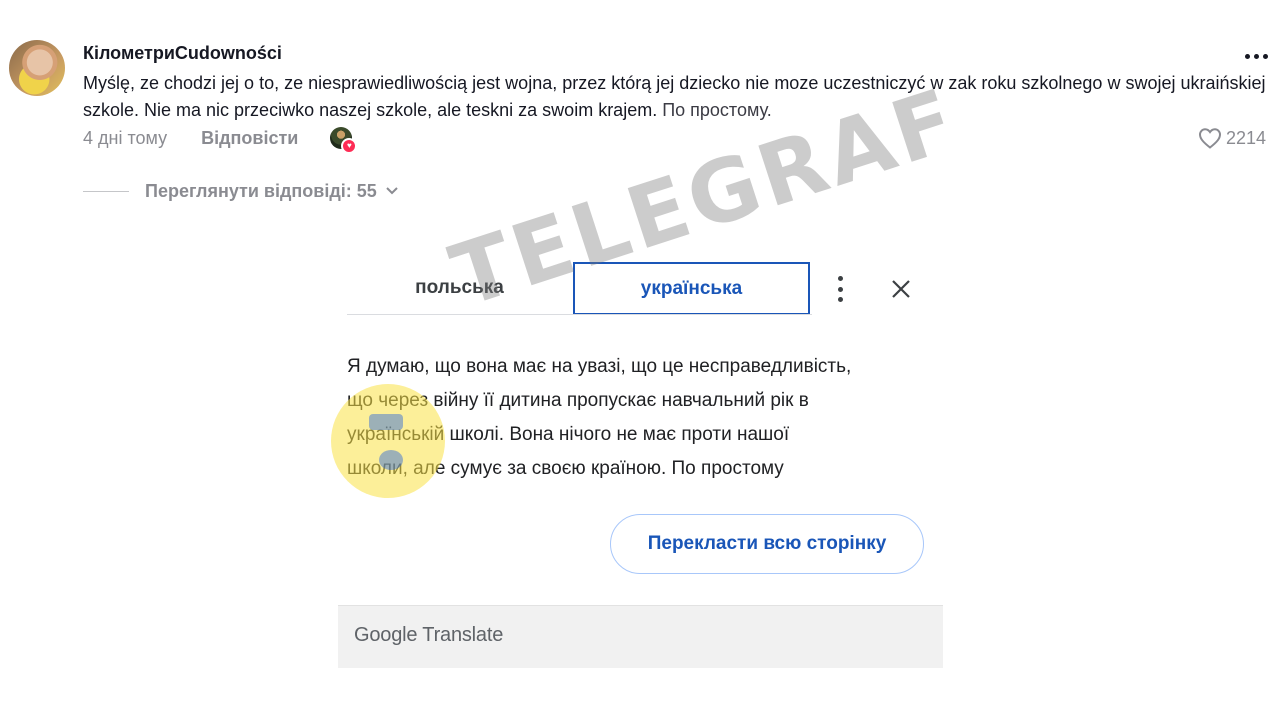 The image size is (1280, 720). What do you see at coordinates (182, 53) in the screenshot?
I see `comment-username: КілометриCudowności` at bounding box center [182, 53].